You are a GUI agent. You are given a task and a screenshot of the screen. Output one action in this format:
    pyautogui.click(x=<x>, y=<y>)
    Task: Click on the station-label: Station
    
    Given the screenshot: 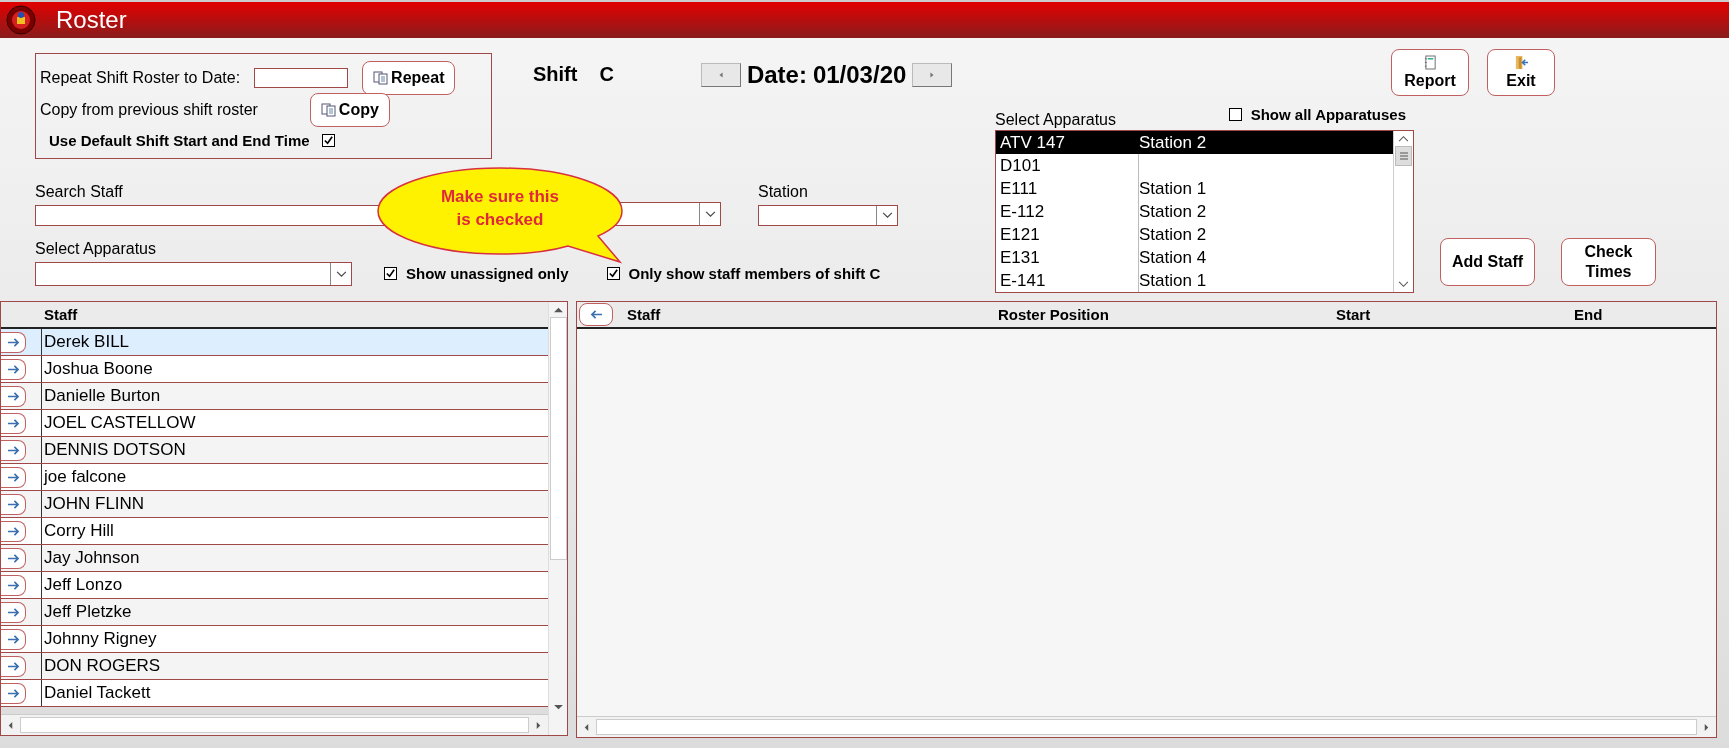 What is the action you would take?
    pyautogui.click(x=783, y=192)
    